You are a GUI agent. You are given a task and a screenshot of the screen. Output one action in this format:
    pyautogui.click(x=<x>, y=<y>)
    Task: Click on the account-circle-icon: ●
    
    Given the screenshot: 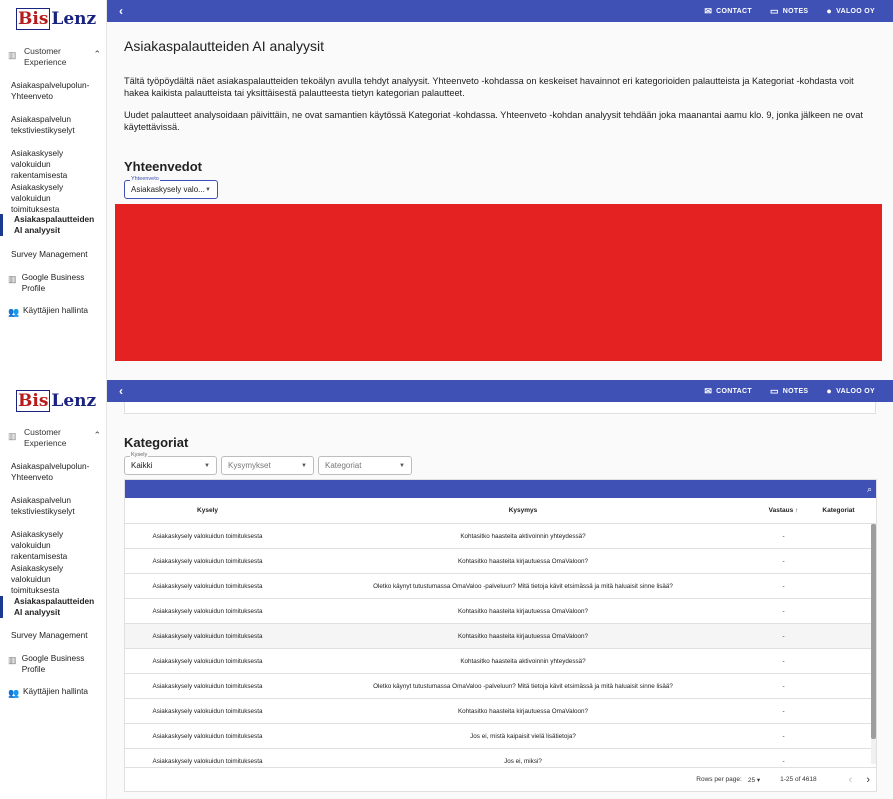 What is the action you would take?
    pyautogui.click(x=829, y=11)
    